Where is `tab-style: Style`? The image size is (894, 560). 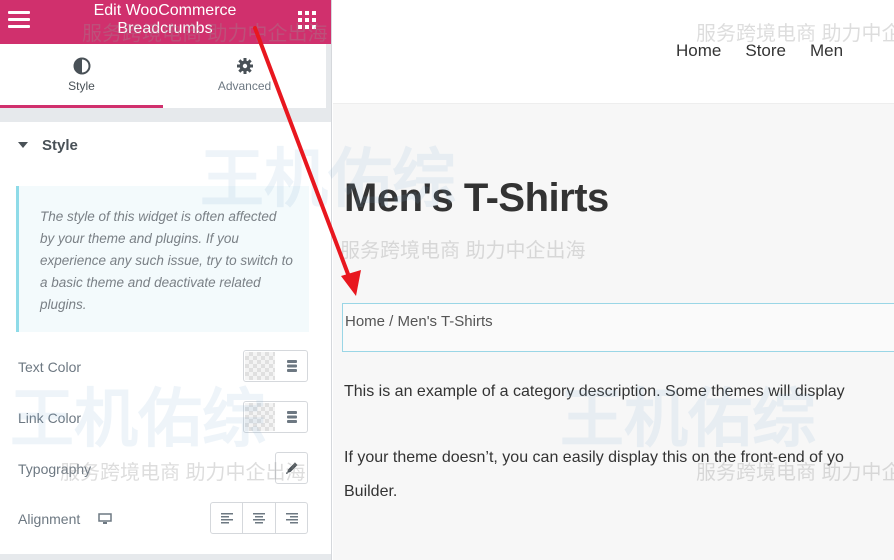 tab-style: Style is located at coordinates (81, 76).